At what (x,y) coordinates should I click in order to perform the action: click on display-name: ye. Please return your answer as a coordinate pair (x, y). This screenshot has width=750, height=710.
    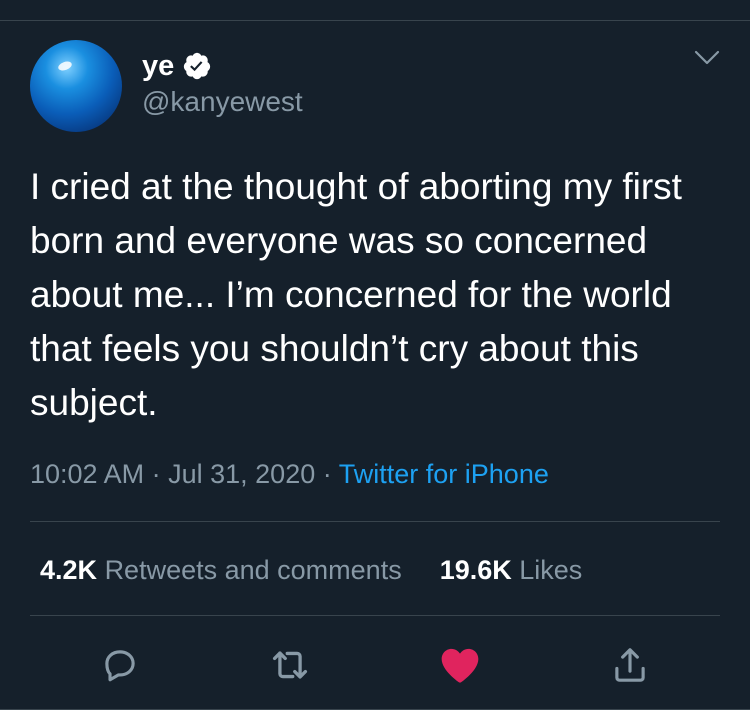
    Looking at the image, I should click on (158, 66).